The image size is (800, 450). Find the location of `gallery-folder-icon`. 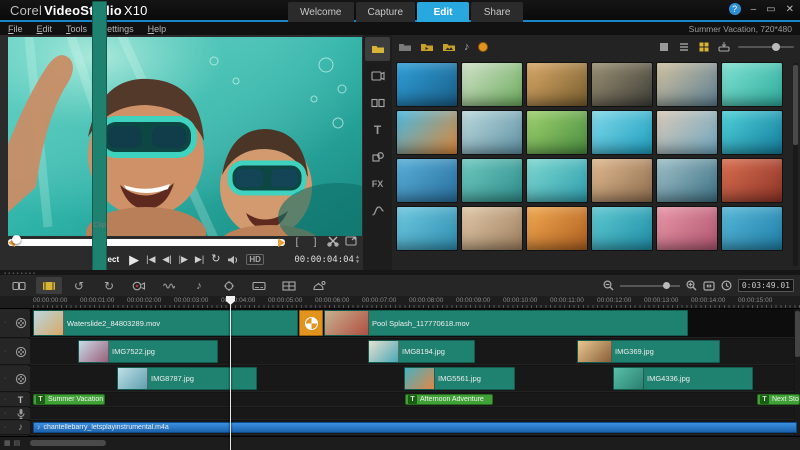

gallery-folder-icon is located at coordinates (405, 47).